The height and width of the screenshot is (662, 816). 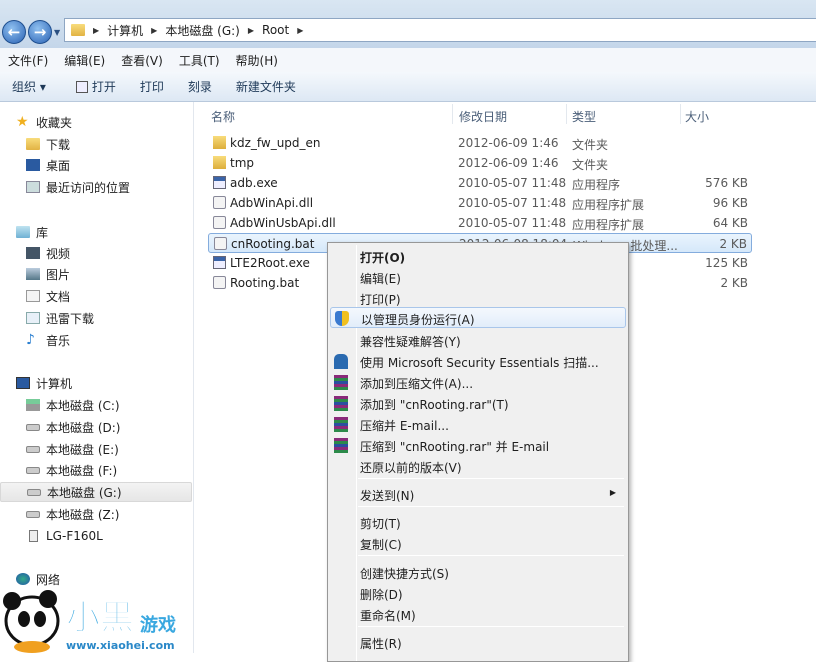 I want to click on file-type: 文件夹, so click(x=590, y=165).